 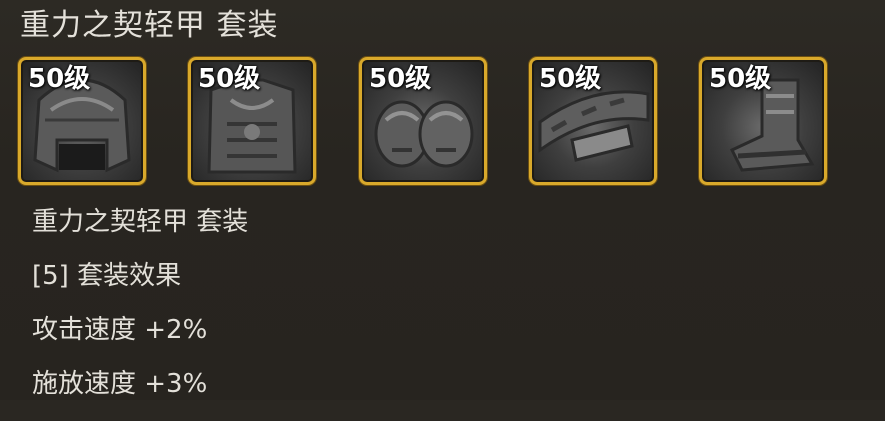 What do you see at coordinates (149, 25) in the screenshot?
I see `set-title: 重力之契轻甲 套装` at bounding box center [149, 25].